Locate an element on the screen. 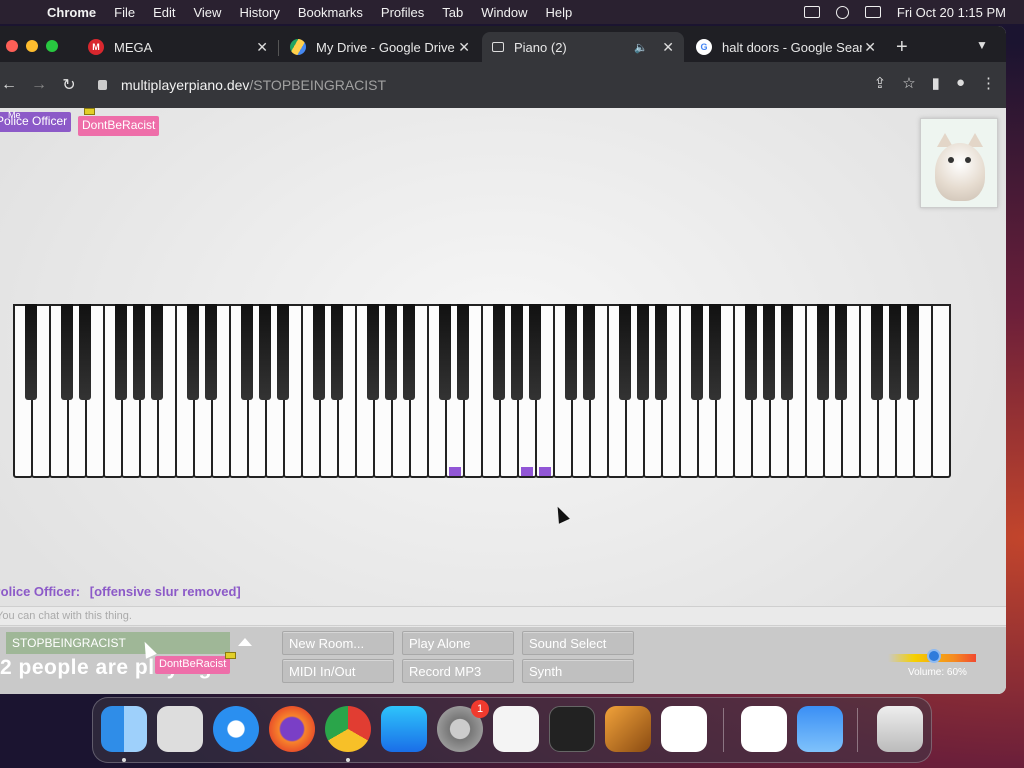 This screenshot has height=768, width=1024. menu-app-name: Chrome is located at coordinates (71, 12).